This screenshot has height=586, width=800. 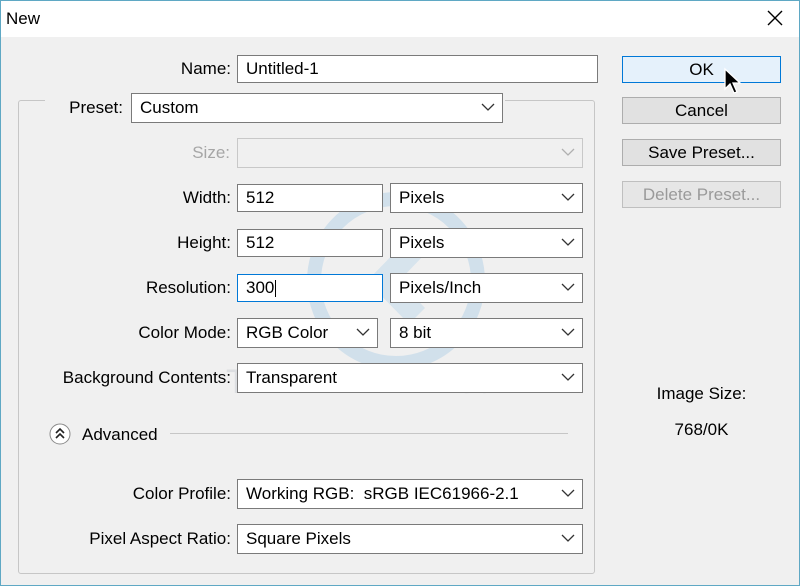 What do you see at coordinates (775, 19) in the screenshot?
I see `close-icon` at bounding box center [775, 19].